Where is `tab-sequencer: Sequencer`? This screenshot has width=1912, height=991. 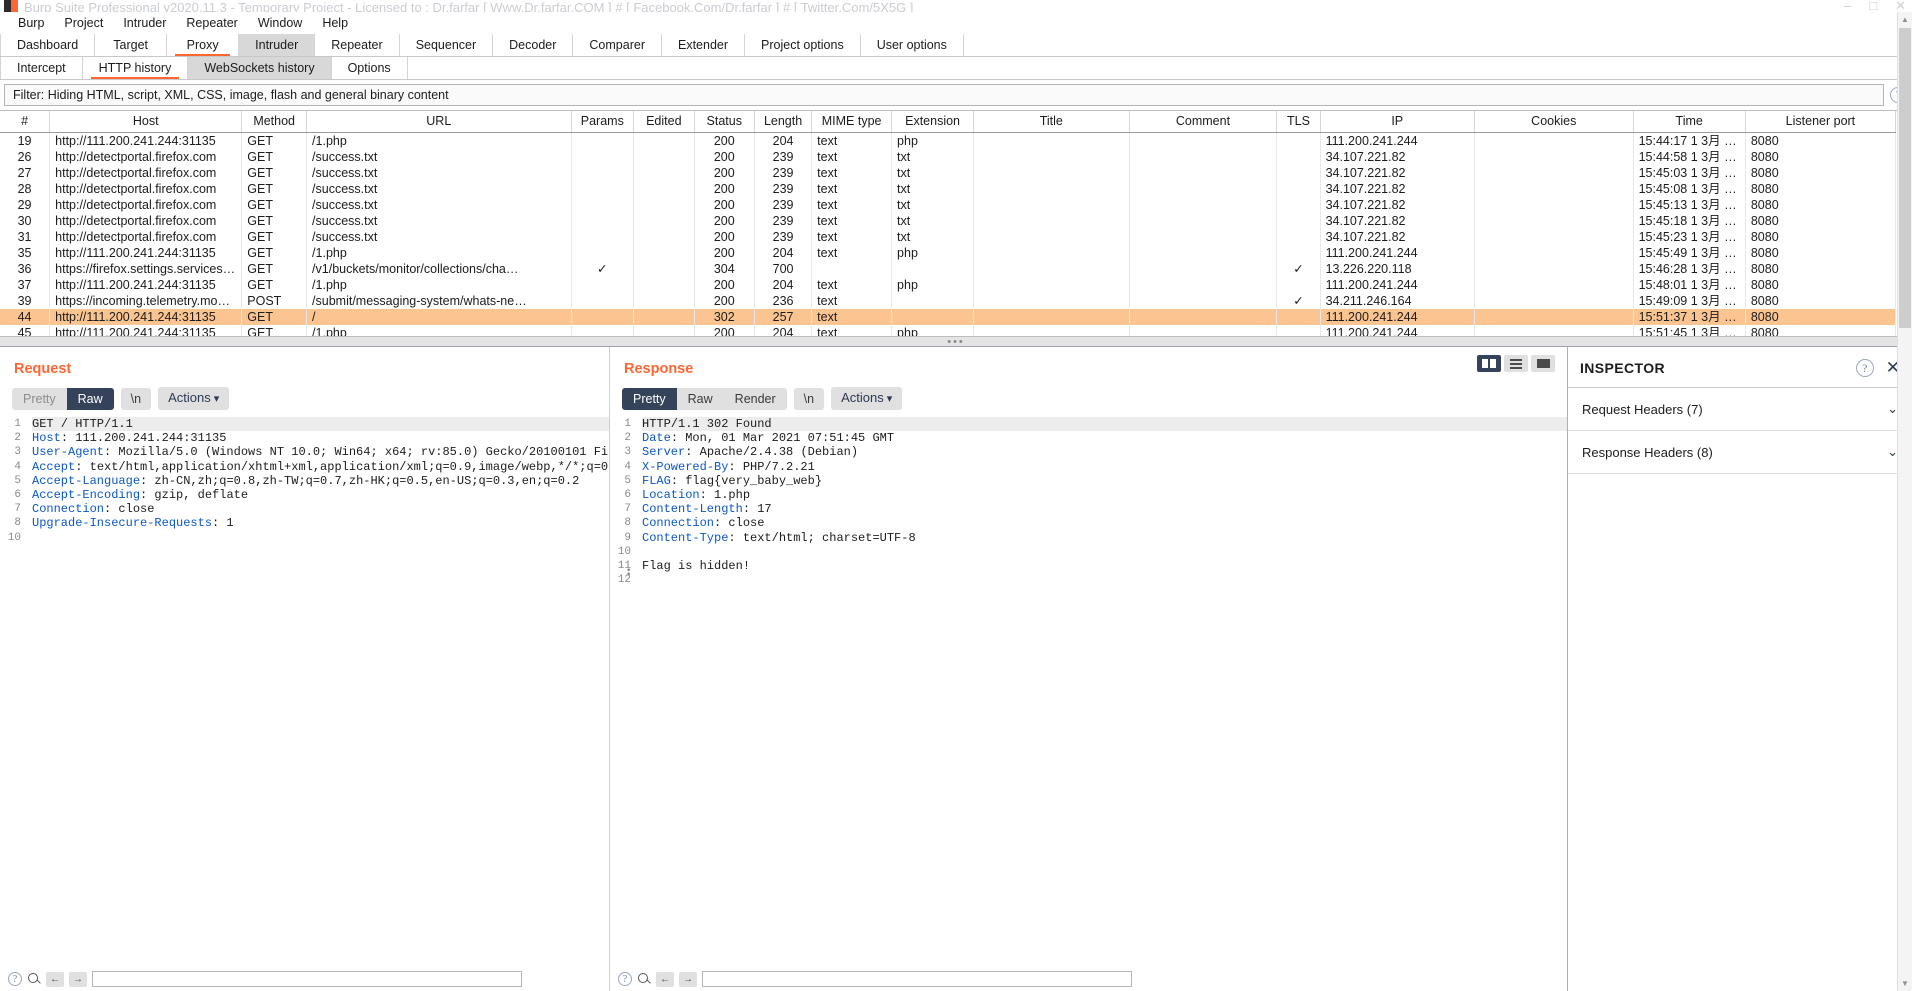
tab-sequencer: Sequencer is located at coordinates (446, 45).